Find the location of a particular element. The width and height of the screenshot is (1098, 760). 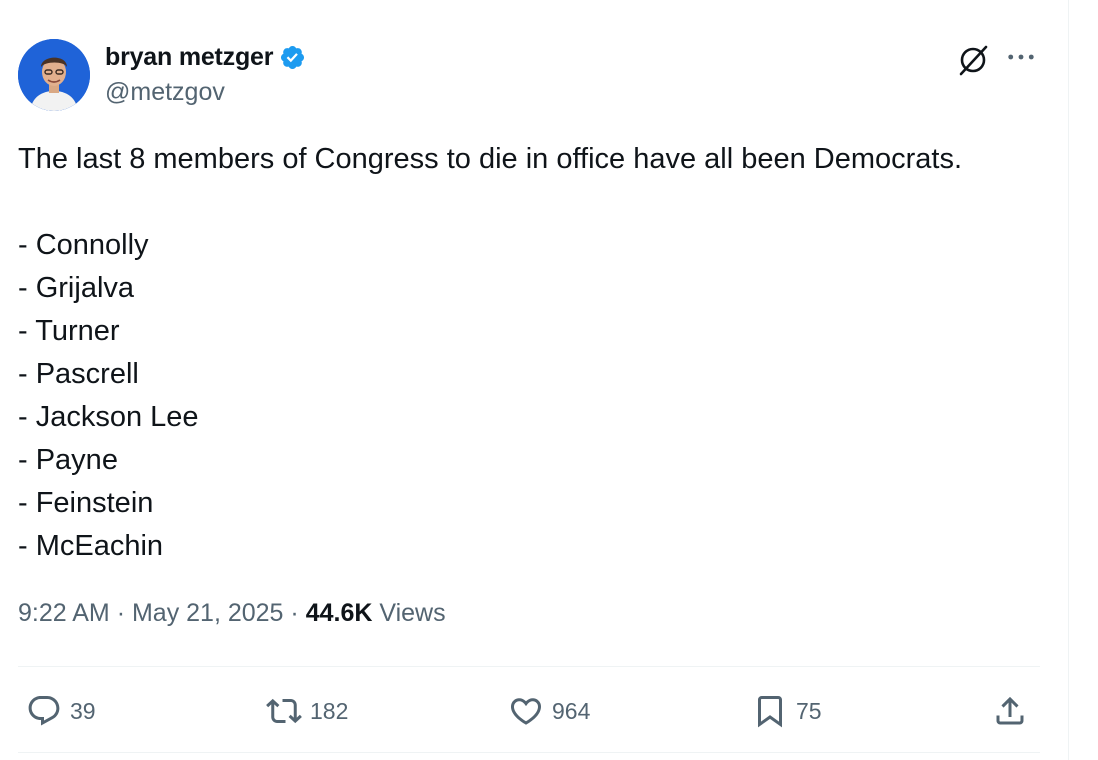

like-count: 964 is located at coordinates (571, 710).